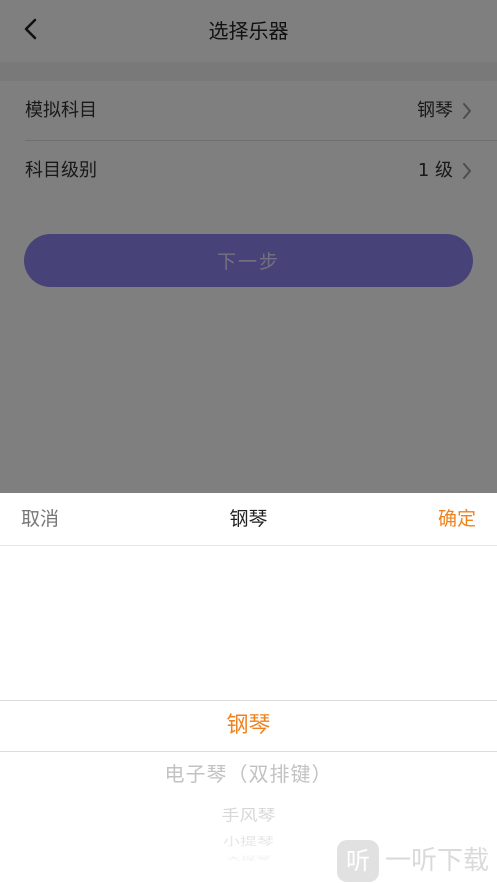  Describe the element at coordinates (248, 816) in the screenshot. I see `picker-option: 手风琴` at that location.